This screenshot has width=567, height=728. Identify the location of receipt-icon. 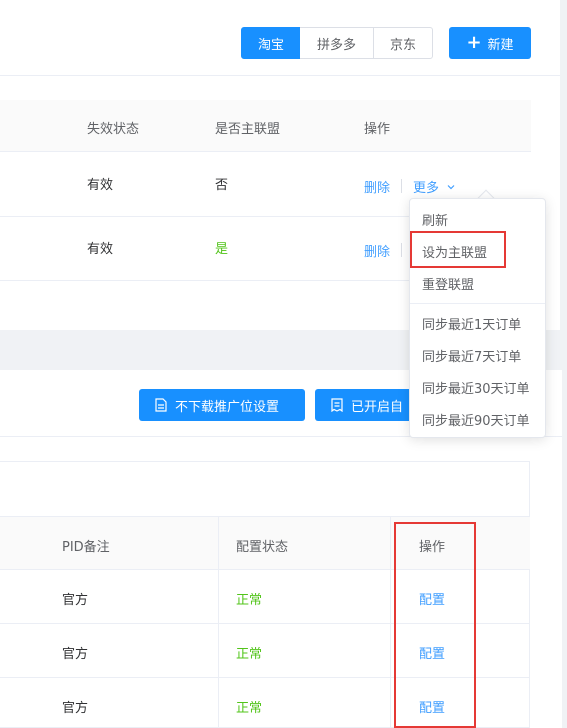
(337, 405).